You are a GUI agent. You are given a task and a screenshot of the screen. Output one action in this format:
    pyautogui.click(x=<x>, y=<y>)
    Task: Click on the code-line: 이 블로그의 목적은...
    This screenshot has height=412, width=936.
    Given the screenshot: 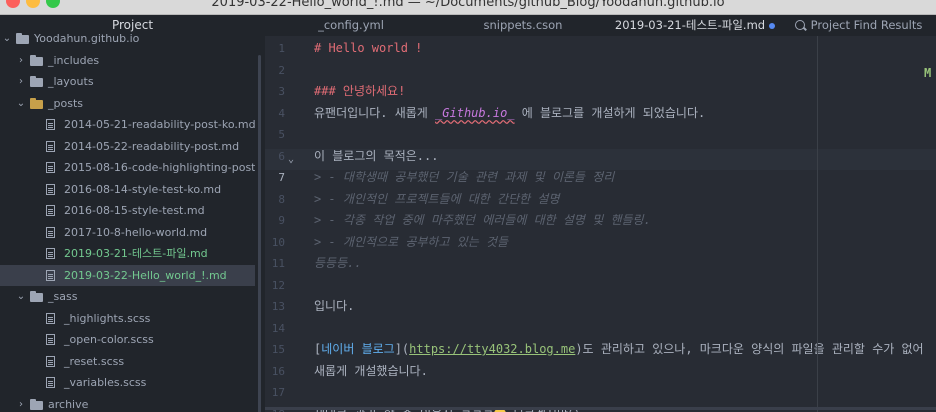 What is the action you would take?
    pyautogui.click(x=376, y=156)
    